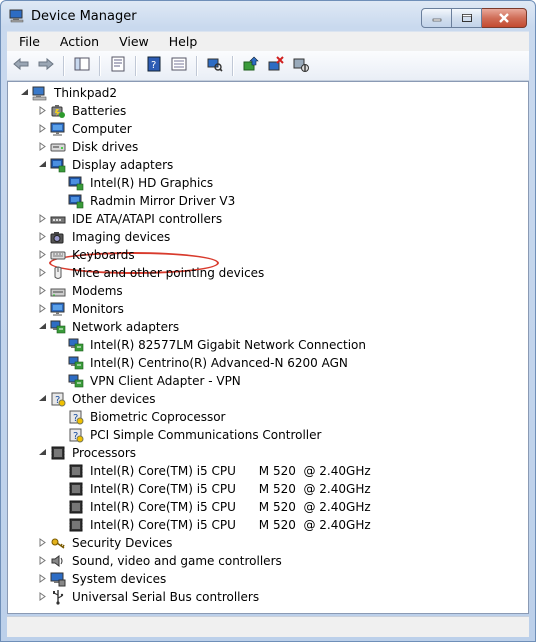 The image size is (536, 642). What do you see at coordinates (161, 561) in the screenshot?
I see `tree-node: Sound, video and game controllers` at bounding box center [161, 561].